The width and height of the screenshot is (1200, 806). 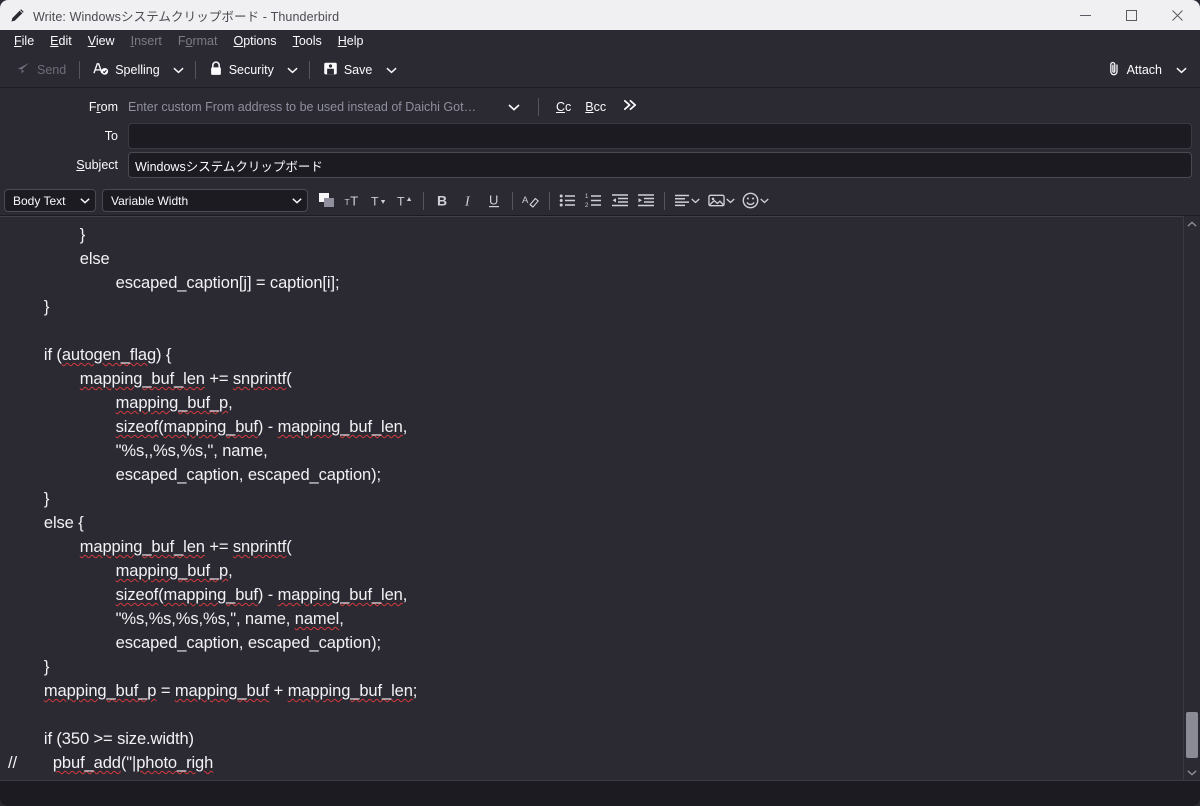 I want to click on comment-marker: //, so click(x=12, y=763).